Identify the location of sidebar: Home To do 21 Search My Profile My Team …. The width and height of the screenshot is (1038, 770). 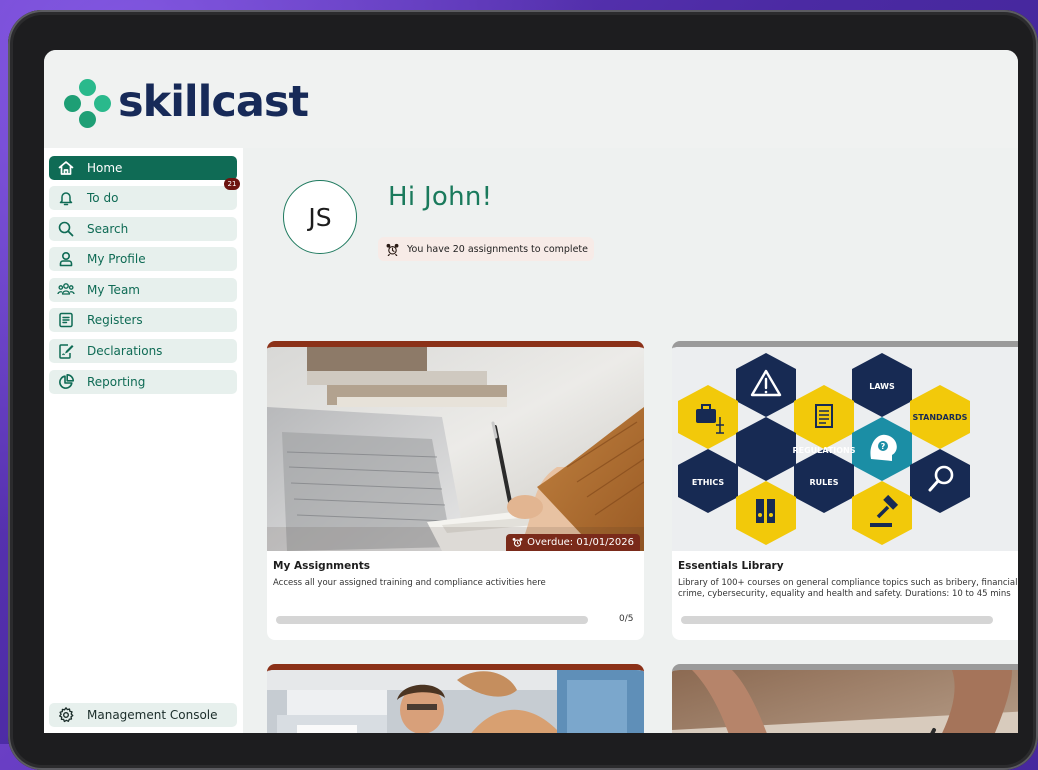
(143, 440).